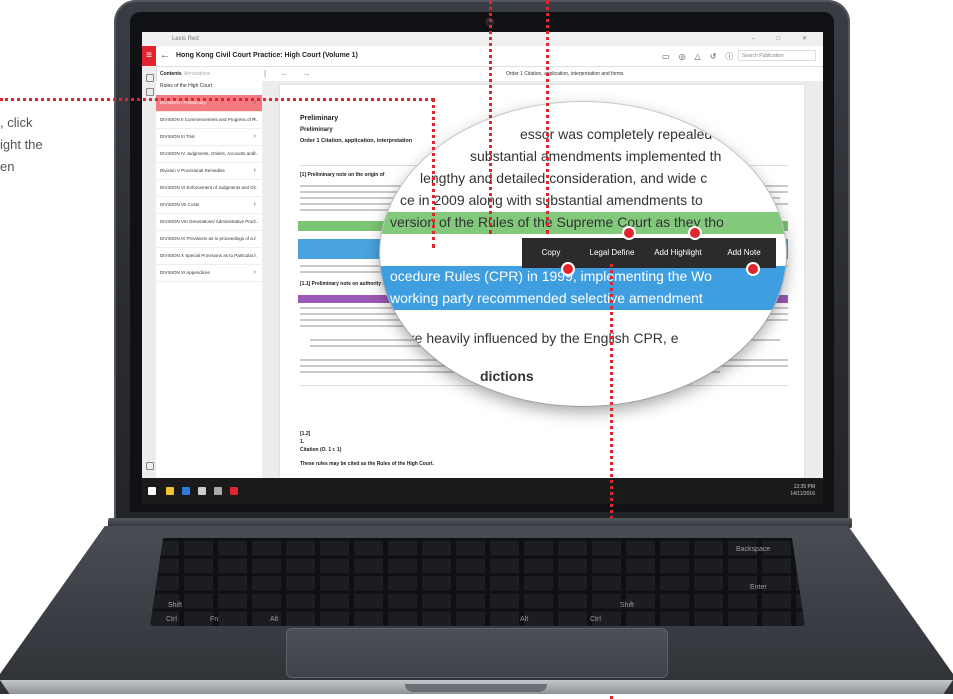 Image resolution: width=953 pixels, height=699 pixels. Describe the element at coordinates (629, 233) in the screenshot. I see `legal-define-marker-icon` at that location.